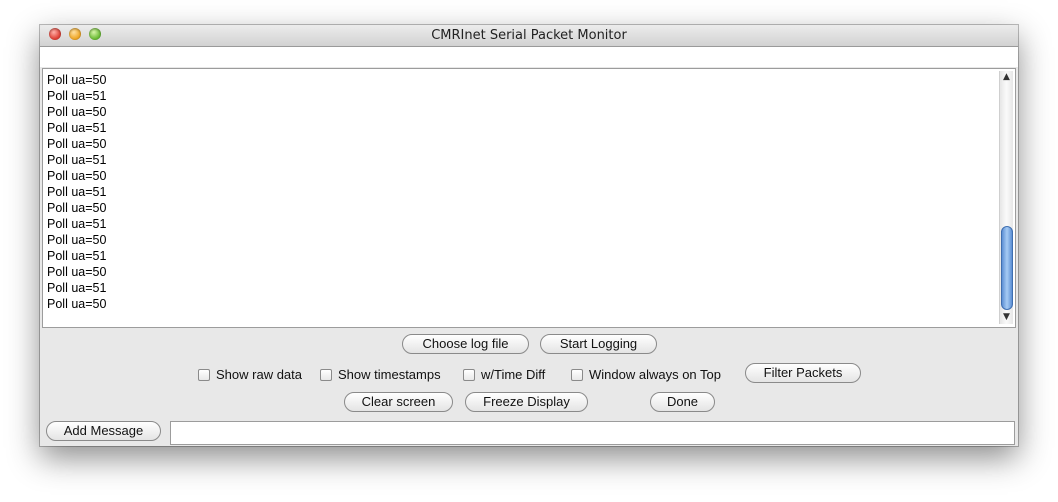  What do you see at coordinates (803, 373) in the screenshot?
I see `filter-packets-button: Filter Packets` at bounding box center [803, 373].